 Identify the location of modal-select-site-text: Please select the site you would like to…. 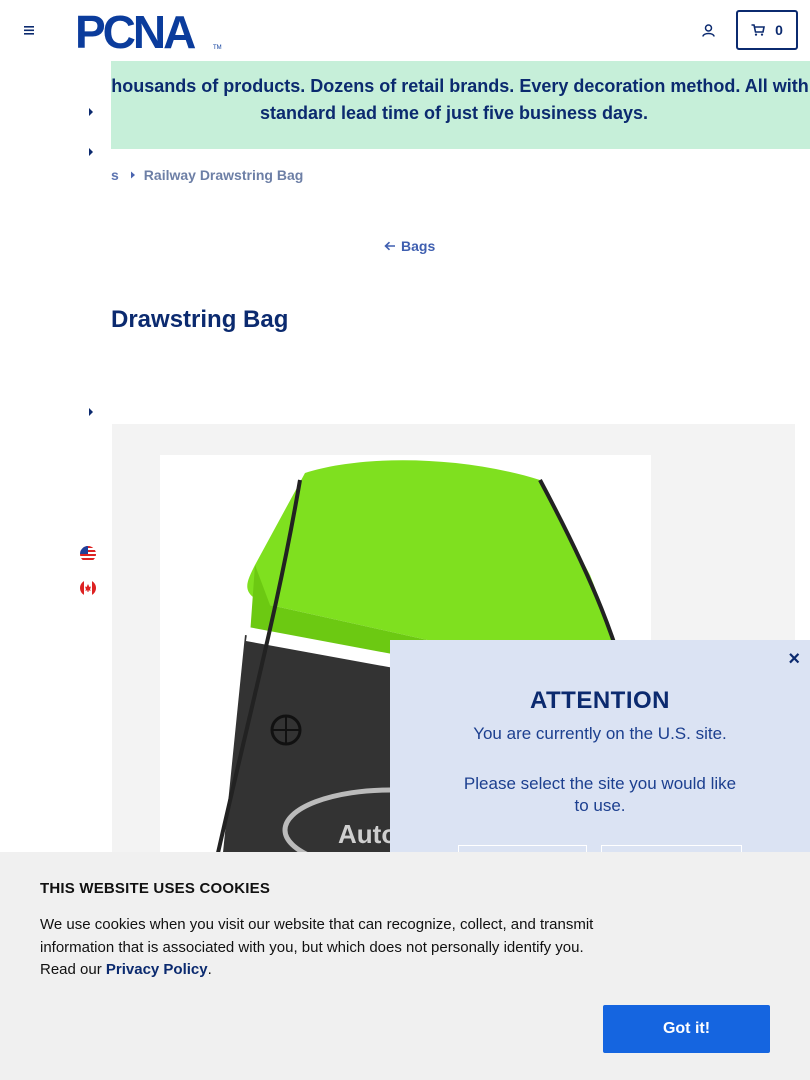
(600, 794).